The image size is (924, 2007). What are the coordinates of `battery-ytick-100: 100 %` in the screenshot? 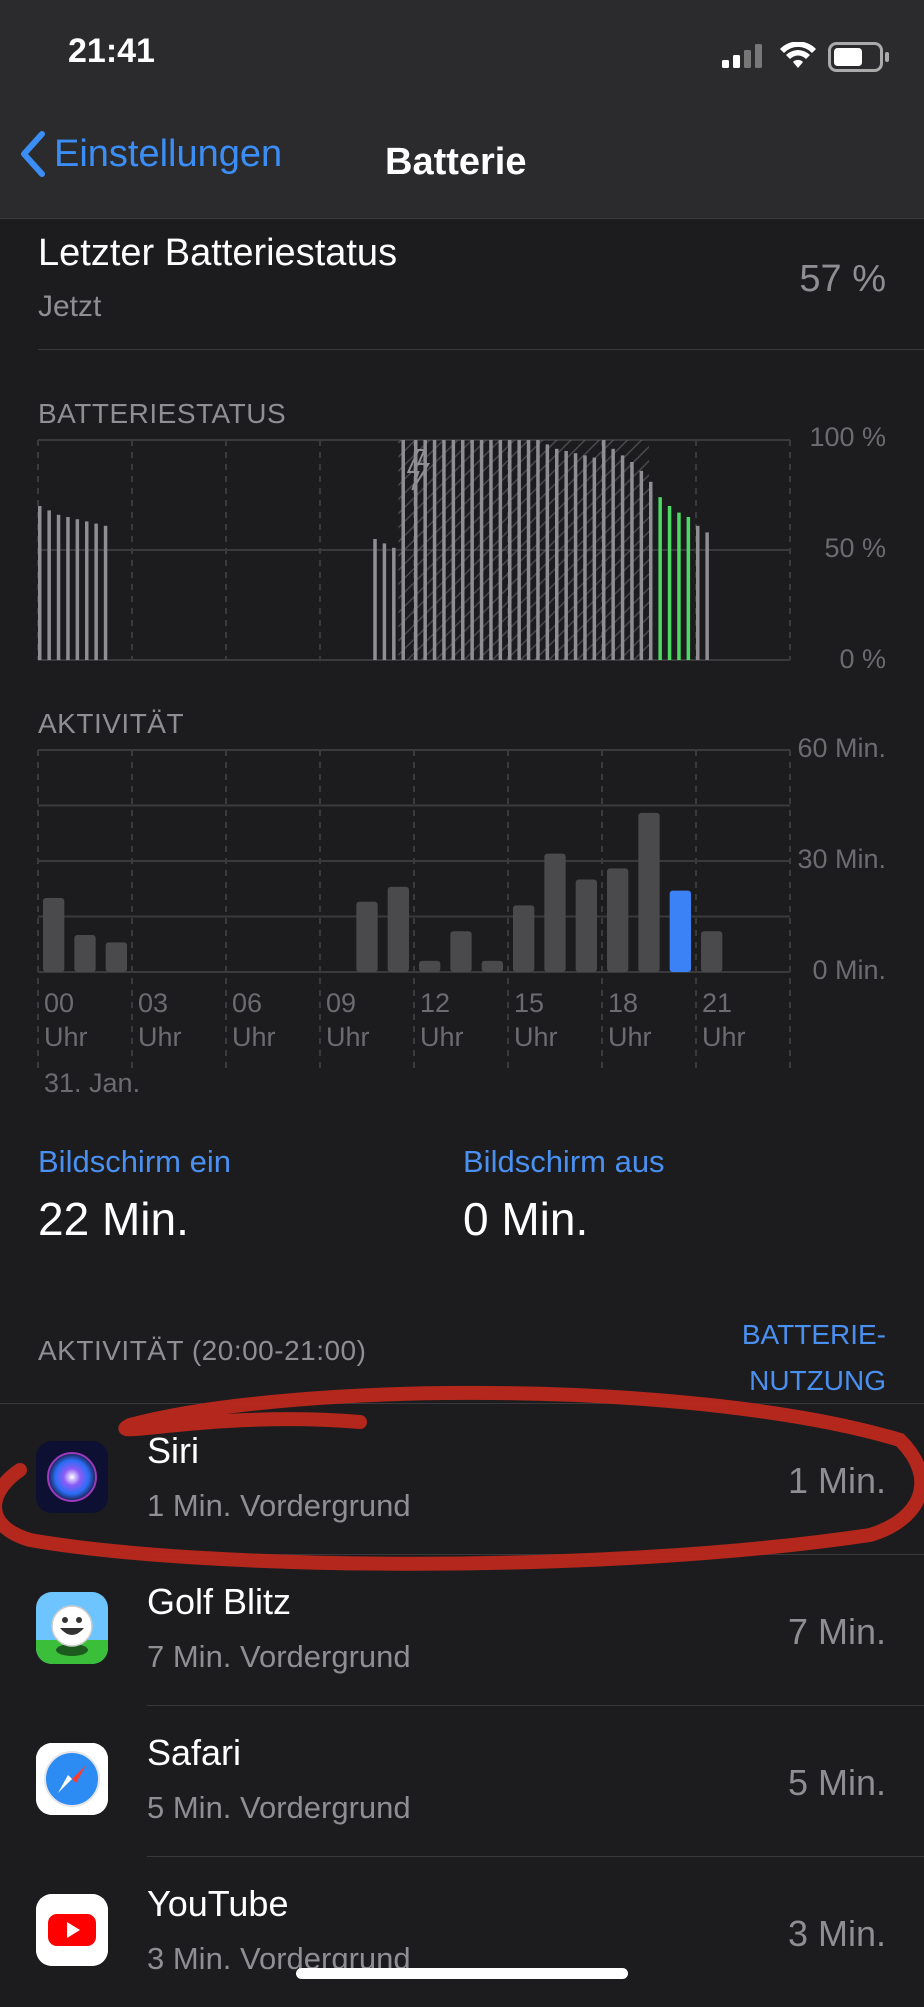 It's located at (847, 437).